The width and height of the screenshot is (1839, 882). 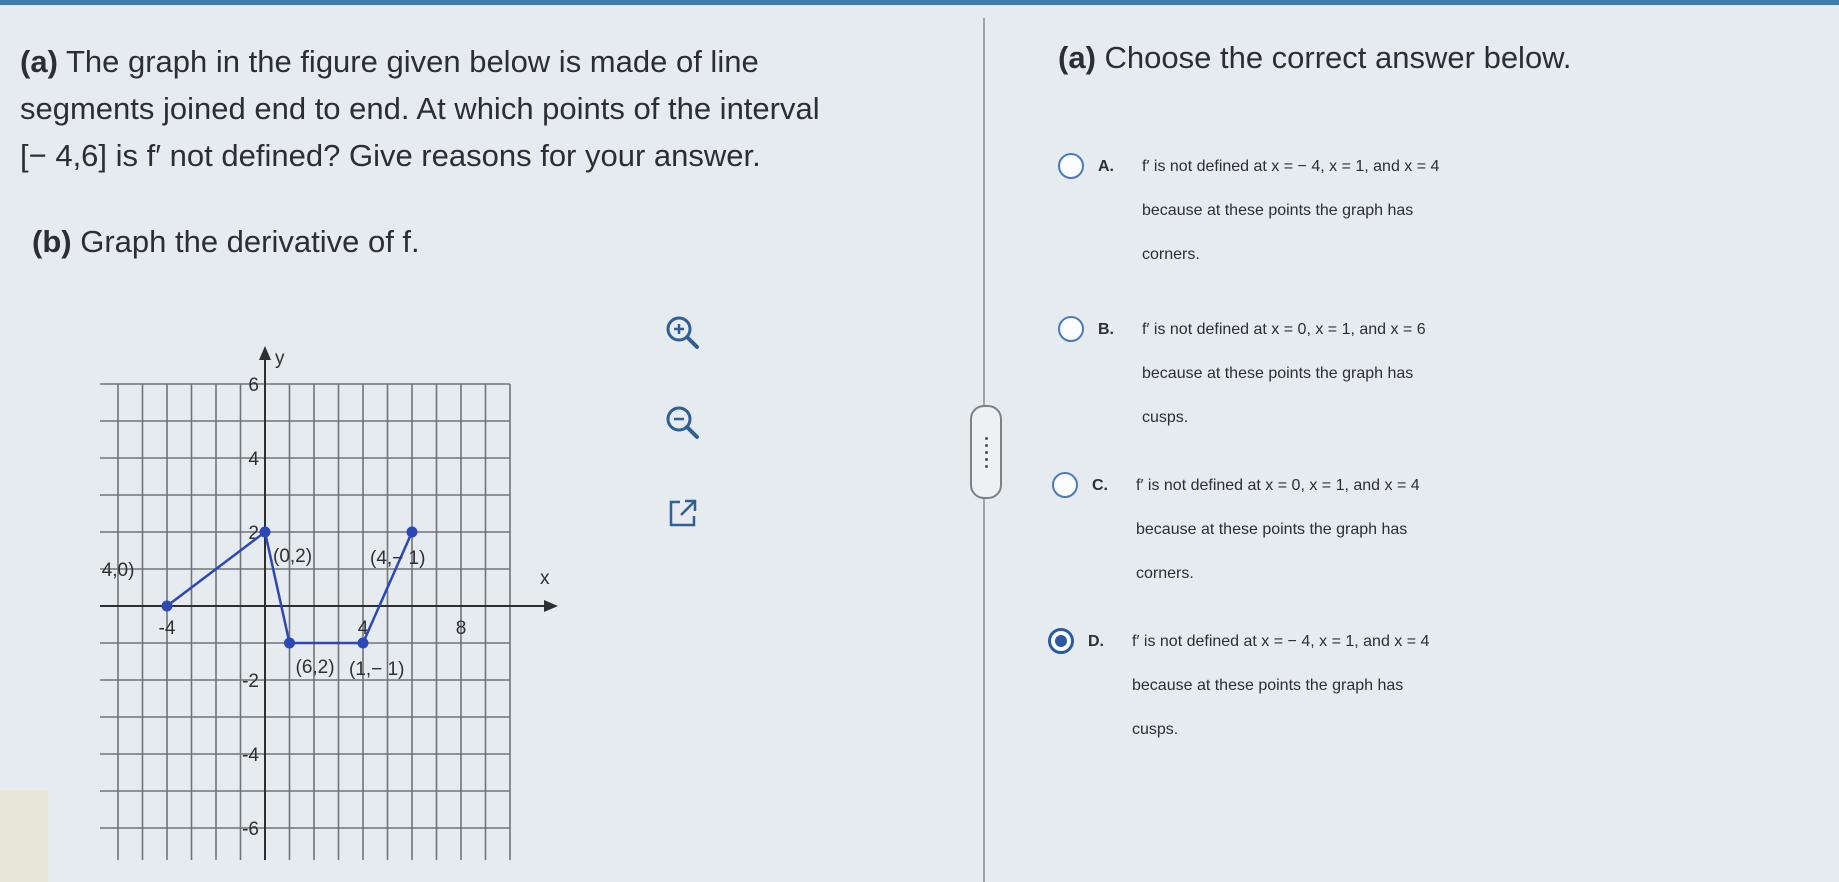 What do you see at coordinates (1077, 57) in the screenshot?
I see `answer-title-tag: (a)` at bounding box center [1077, 57].